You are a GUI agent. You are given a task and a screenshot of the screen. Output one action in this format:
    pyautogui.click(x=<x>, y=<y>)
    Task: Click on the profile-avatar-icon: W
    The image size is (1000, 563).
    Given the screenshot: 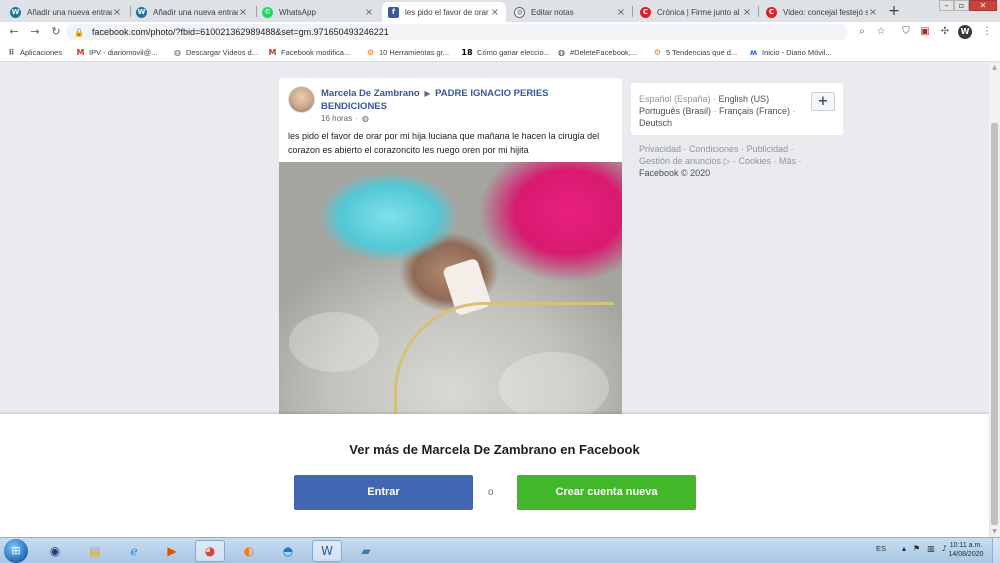 What is the action you would take?
    pyautogui.click(x=965, y=32)
    